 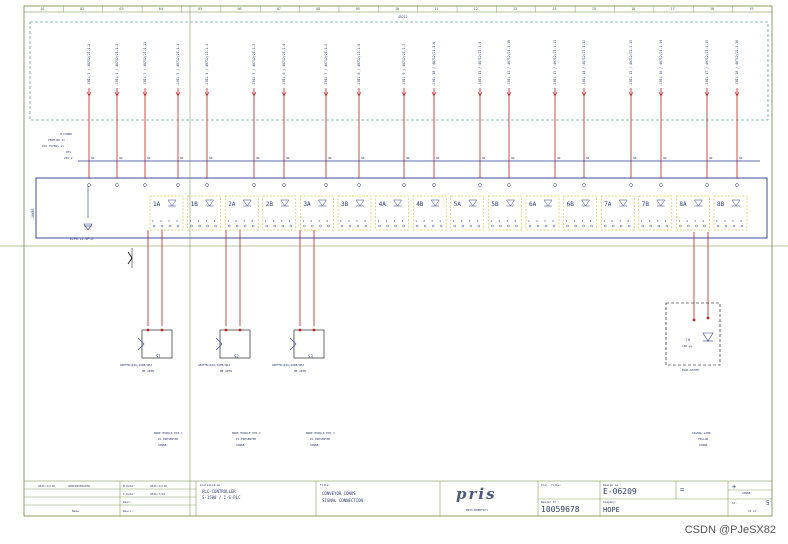 What do you see at coordinates (480, 64) in the screenshot?
I see `coil-label: -COIL 11 / 46712/21.1.9` at bounding box center [480, 64].